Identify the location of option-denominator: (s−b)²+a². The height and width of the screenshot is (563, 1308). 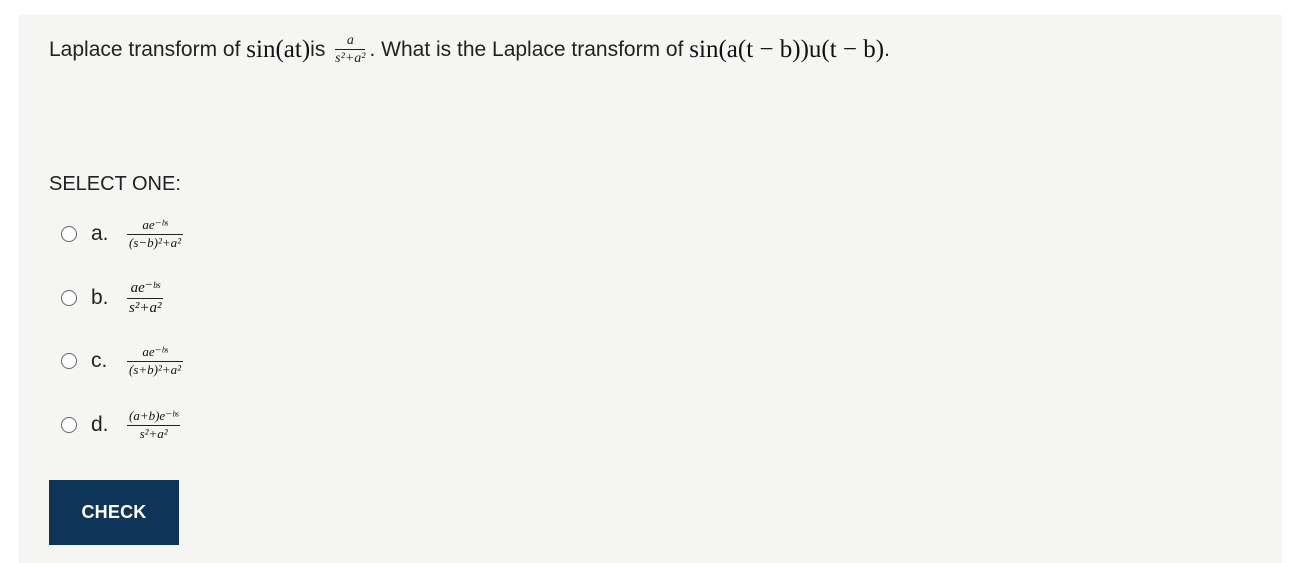
(155, 242).